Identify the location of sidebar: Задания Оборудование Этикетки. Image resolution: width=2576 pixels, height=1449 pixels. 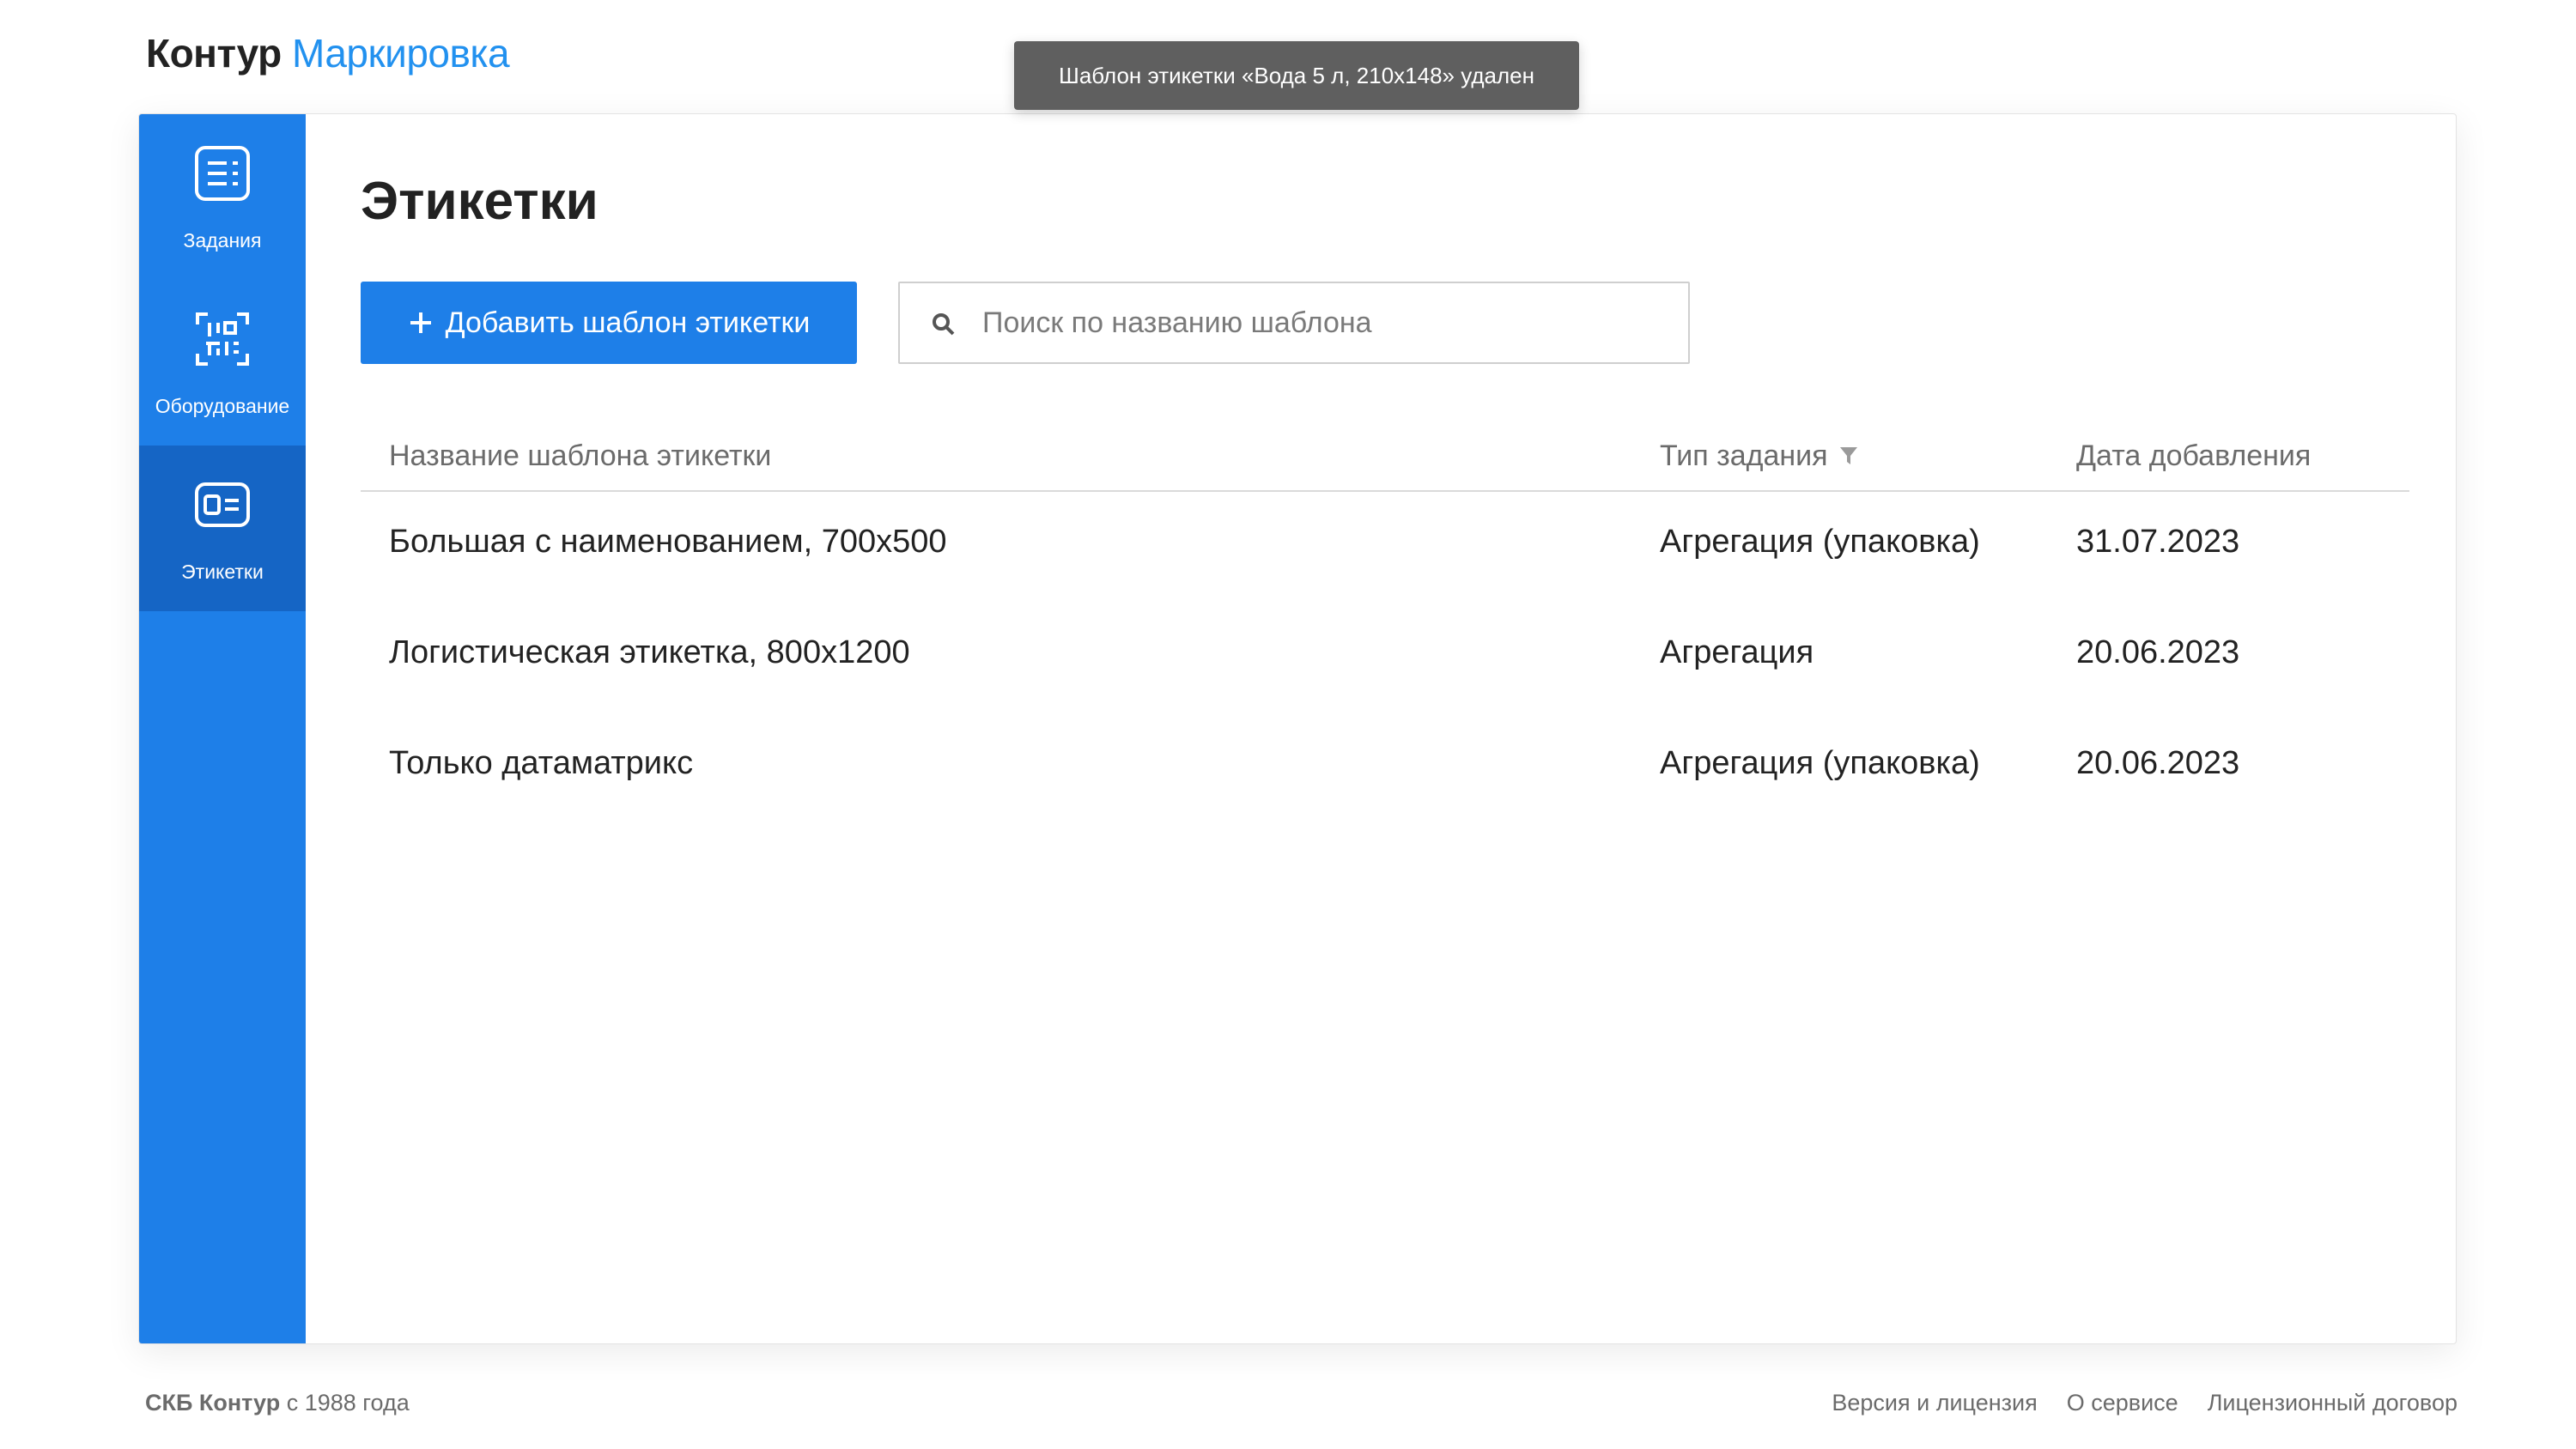
(222, 728).